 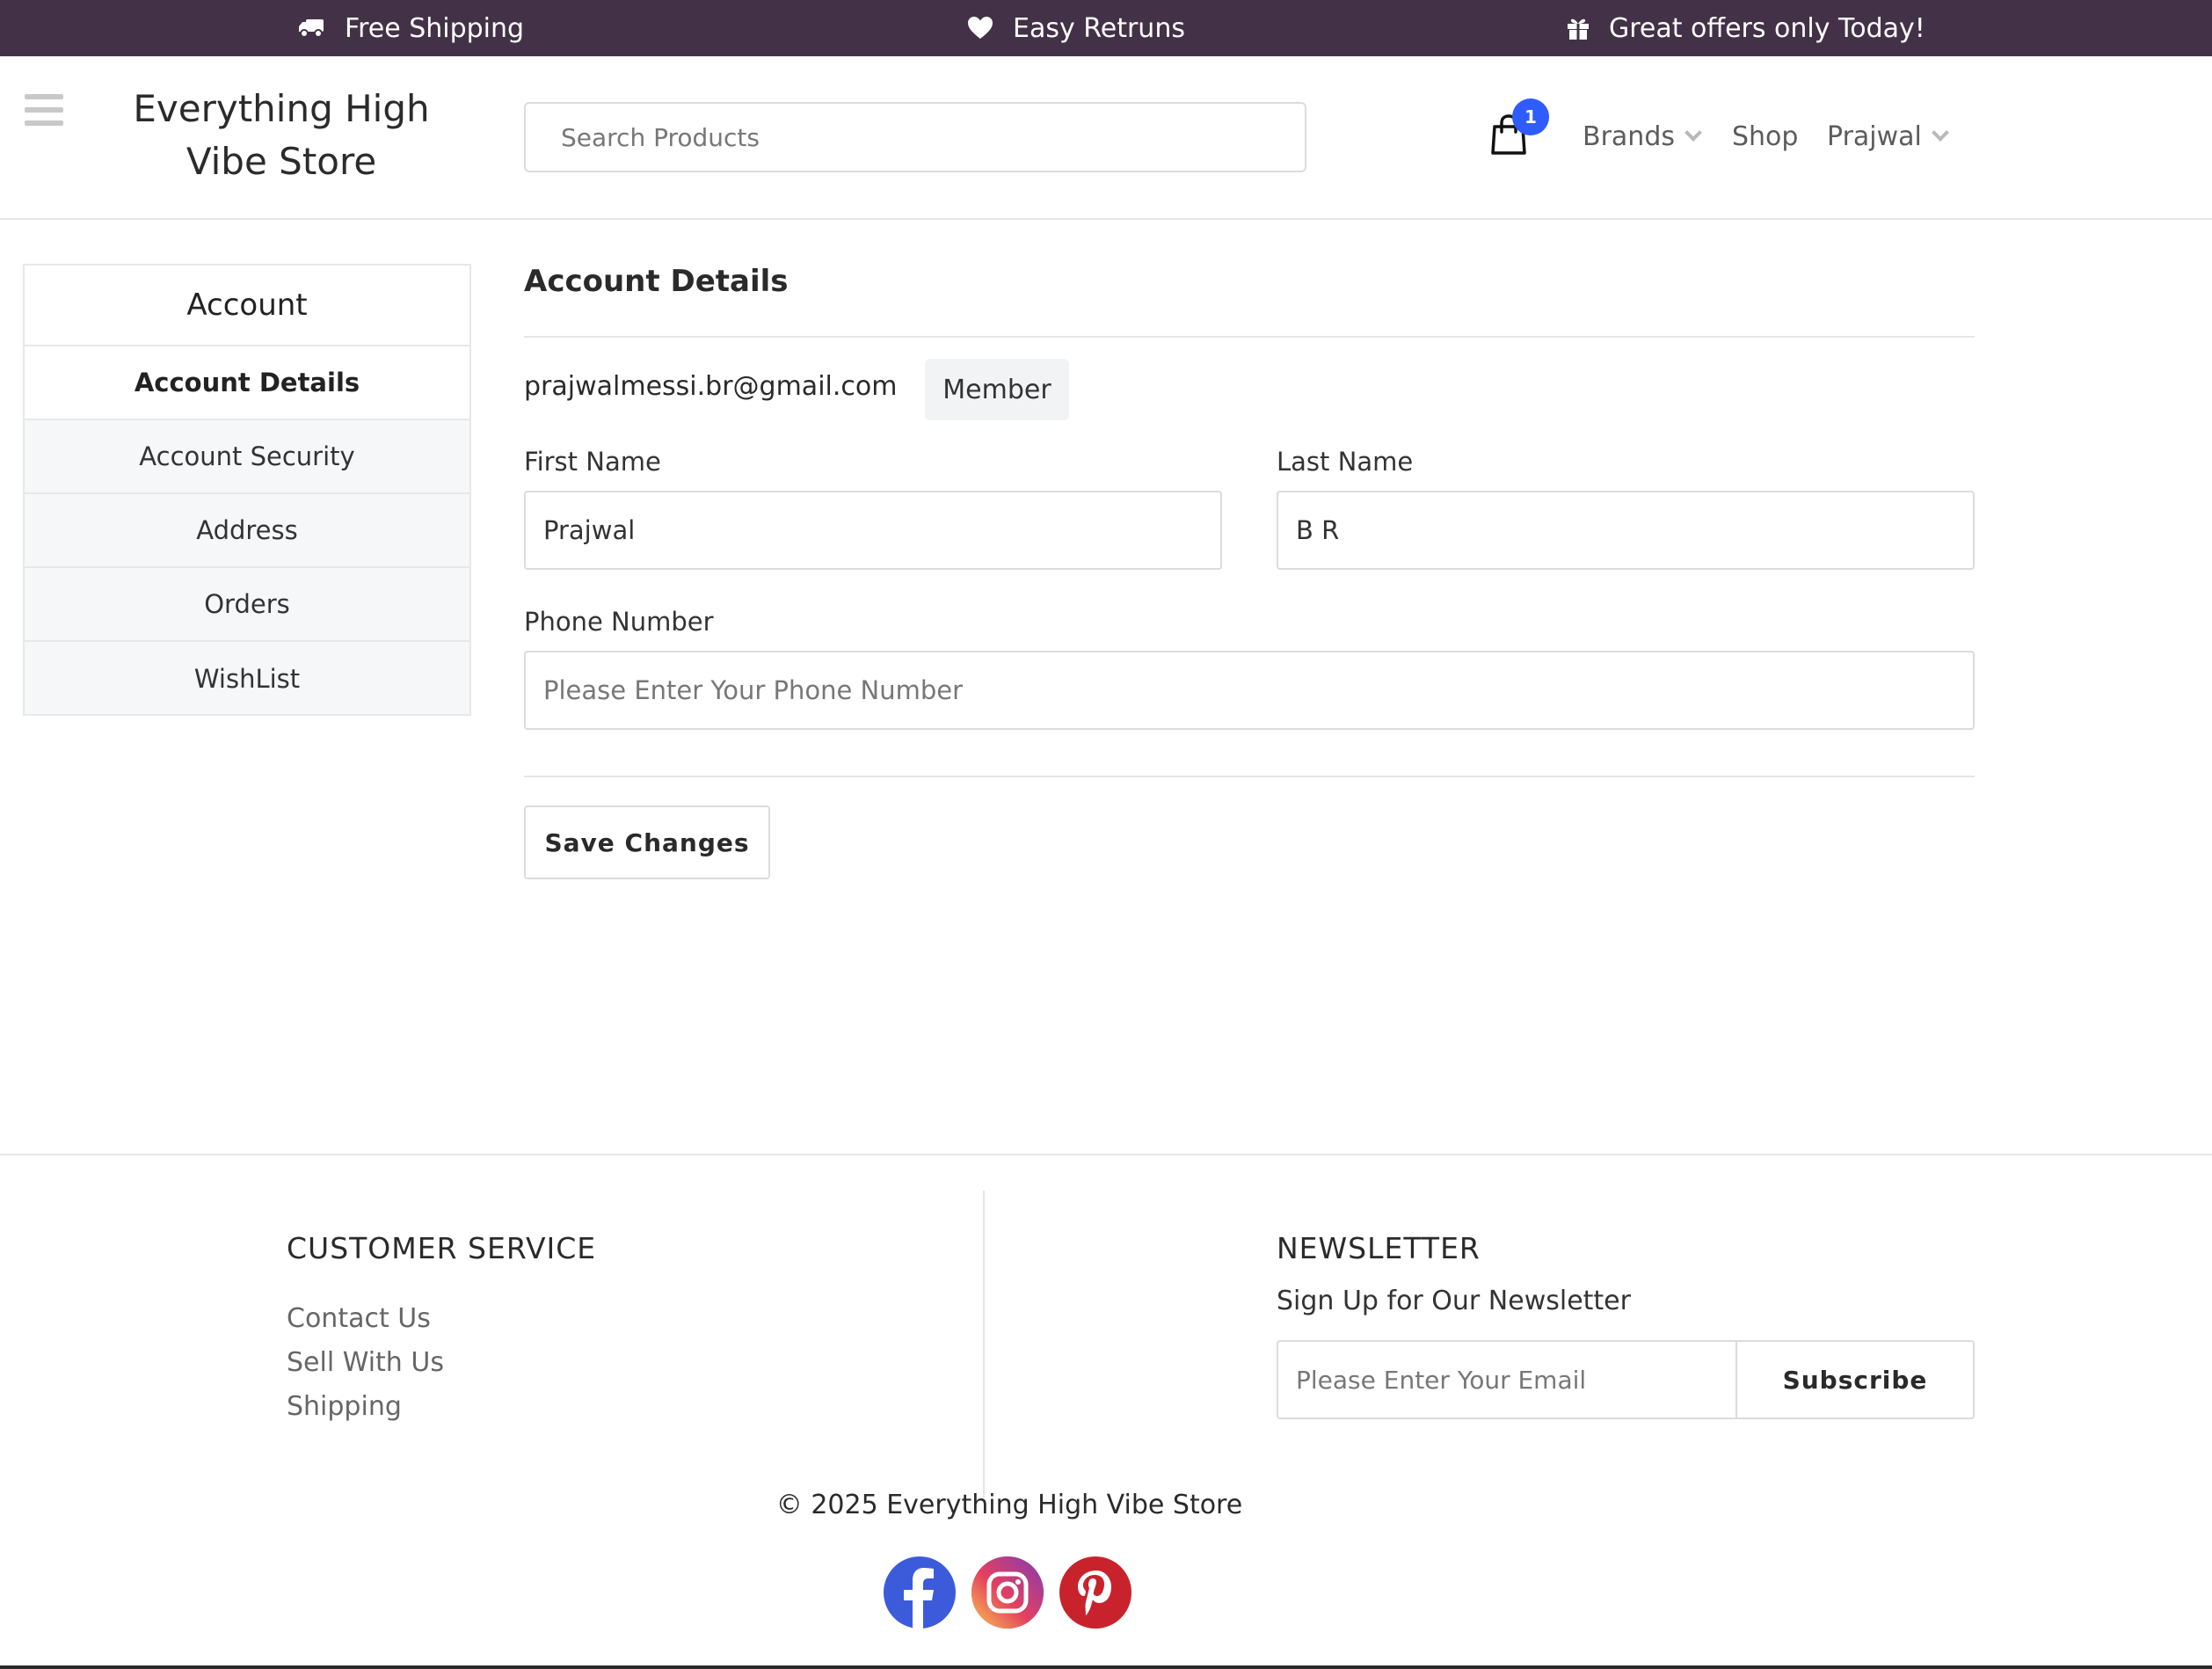 What do you see at coordinates (997, 390) in the screenshot?
I see `role-badge: Member` at bounding box center [997, 390].